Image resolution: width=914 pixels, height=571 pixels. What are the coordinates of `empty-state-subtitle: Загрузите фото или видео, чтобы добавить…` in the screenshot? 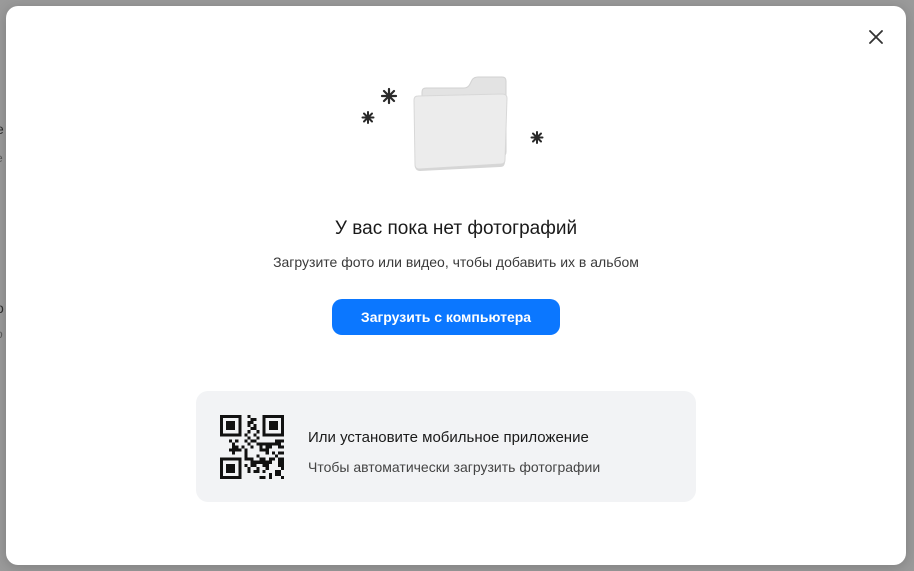 It's located at (456, 262).